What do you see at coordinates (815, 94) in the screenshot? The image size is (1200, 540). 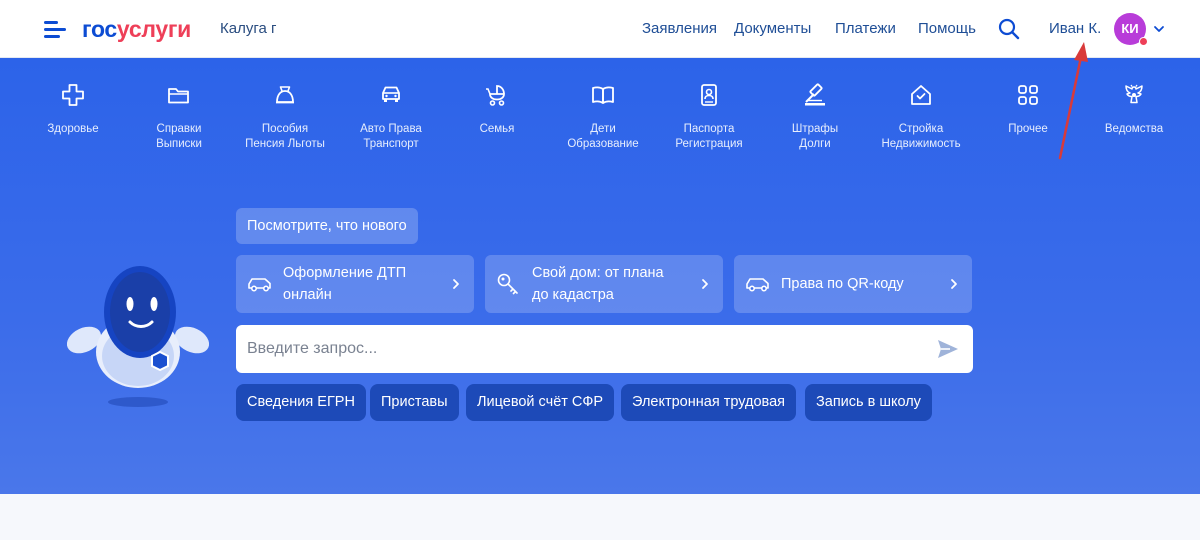 I see `gavel-icon` at bounding box center [815, 94].